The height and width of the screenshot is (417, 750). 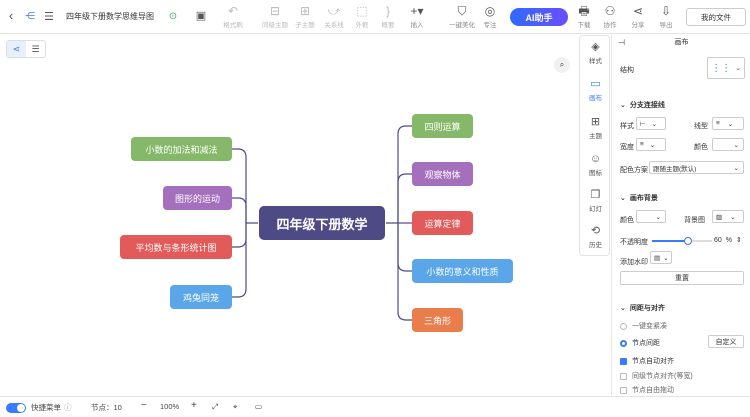 I want to click on document-title: 四年级下册数学思维导图, so click(x=110, y=16).